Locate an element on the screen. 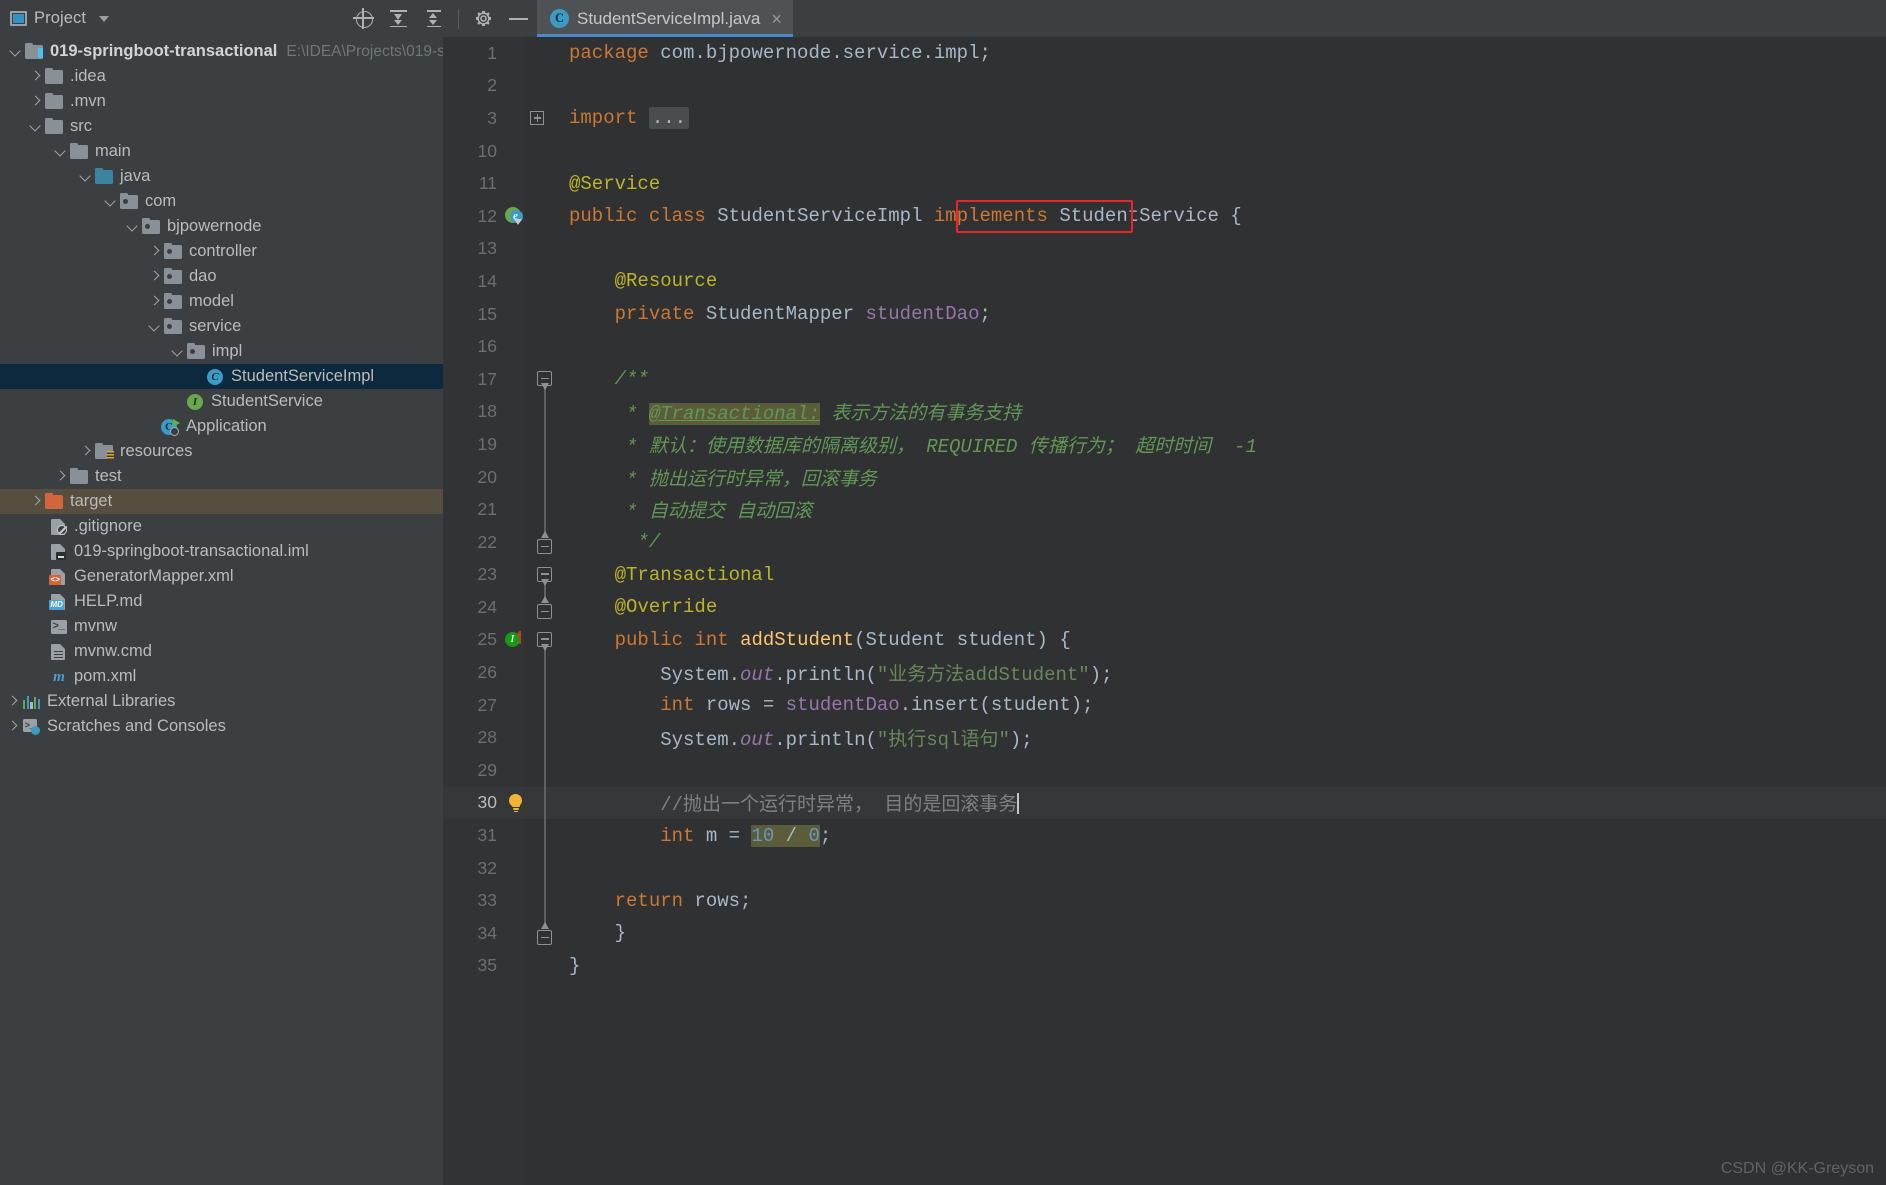 The height and width of the screenshot is (1185, 1886). tree-node-mvnw: >_ mvnw is located at coordinates (221, 626).